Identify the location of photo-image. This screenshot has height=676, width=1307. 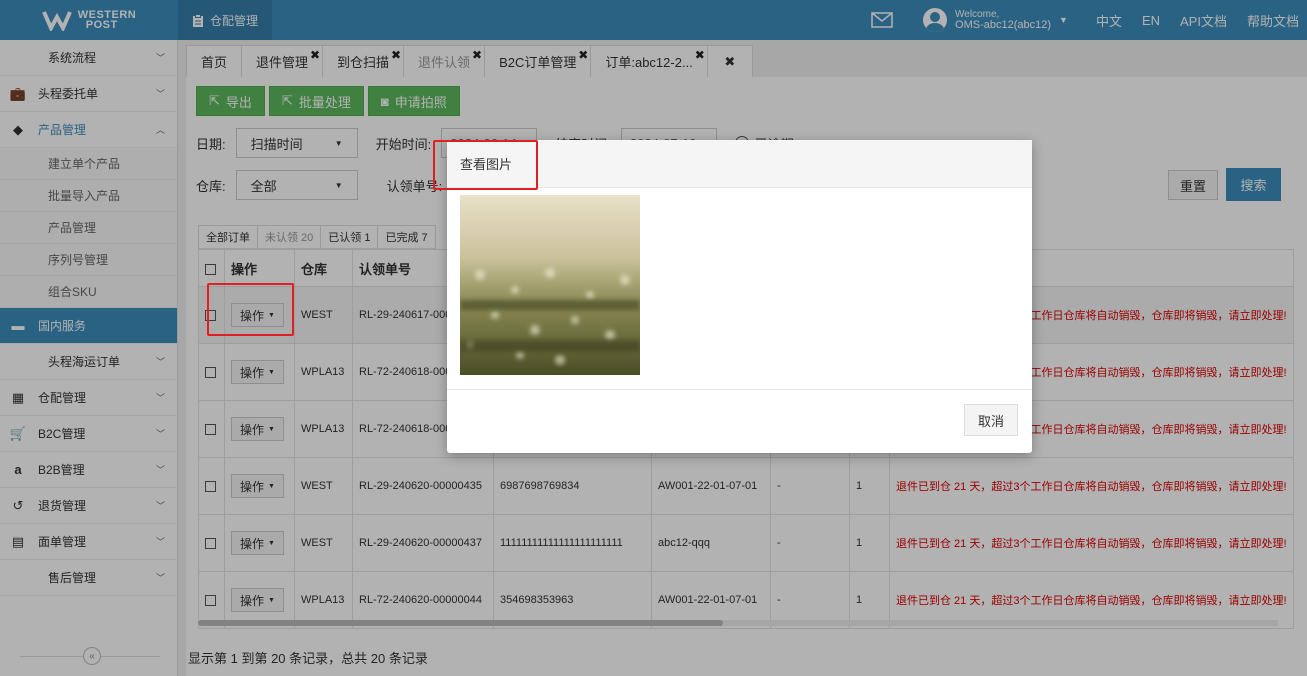
(550, 285).